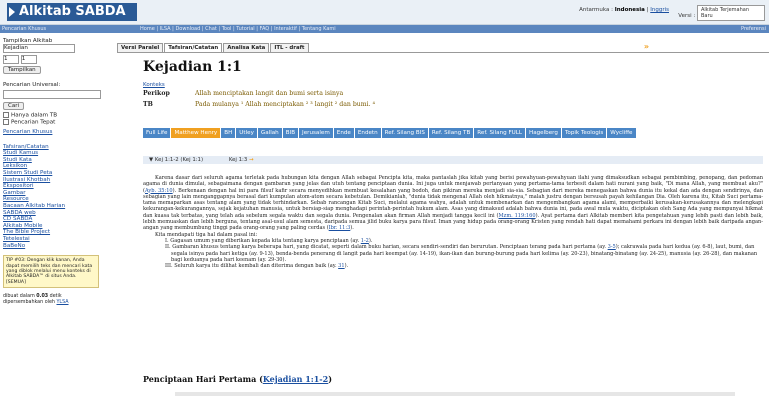 This screenshot has width=769, height=420. I want to click on current-passage-label: Kej 1:1-2 (Kej 1:1), so click(179, 160).